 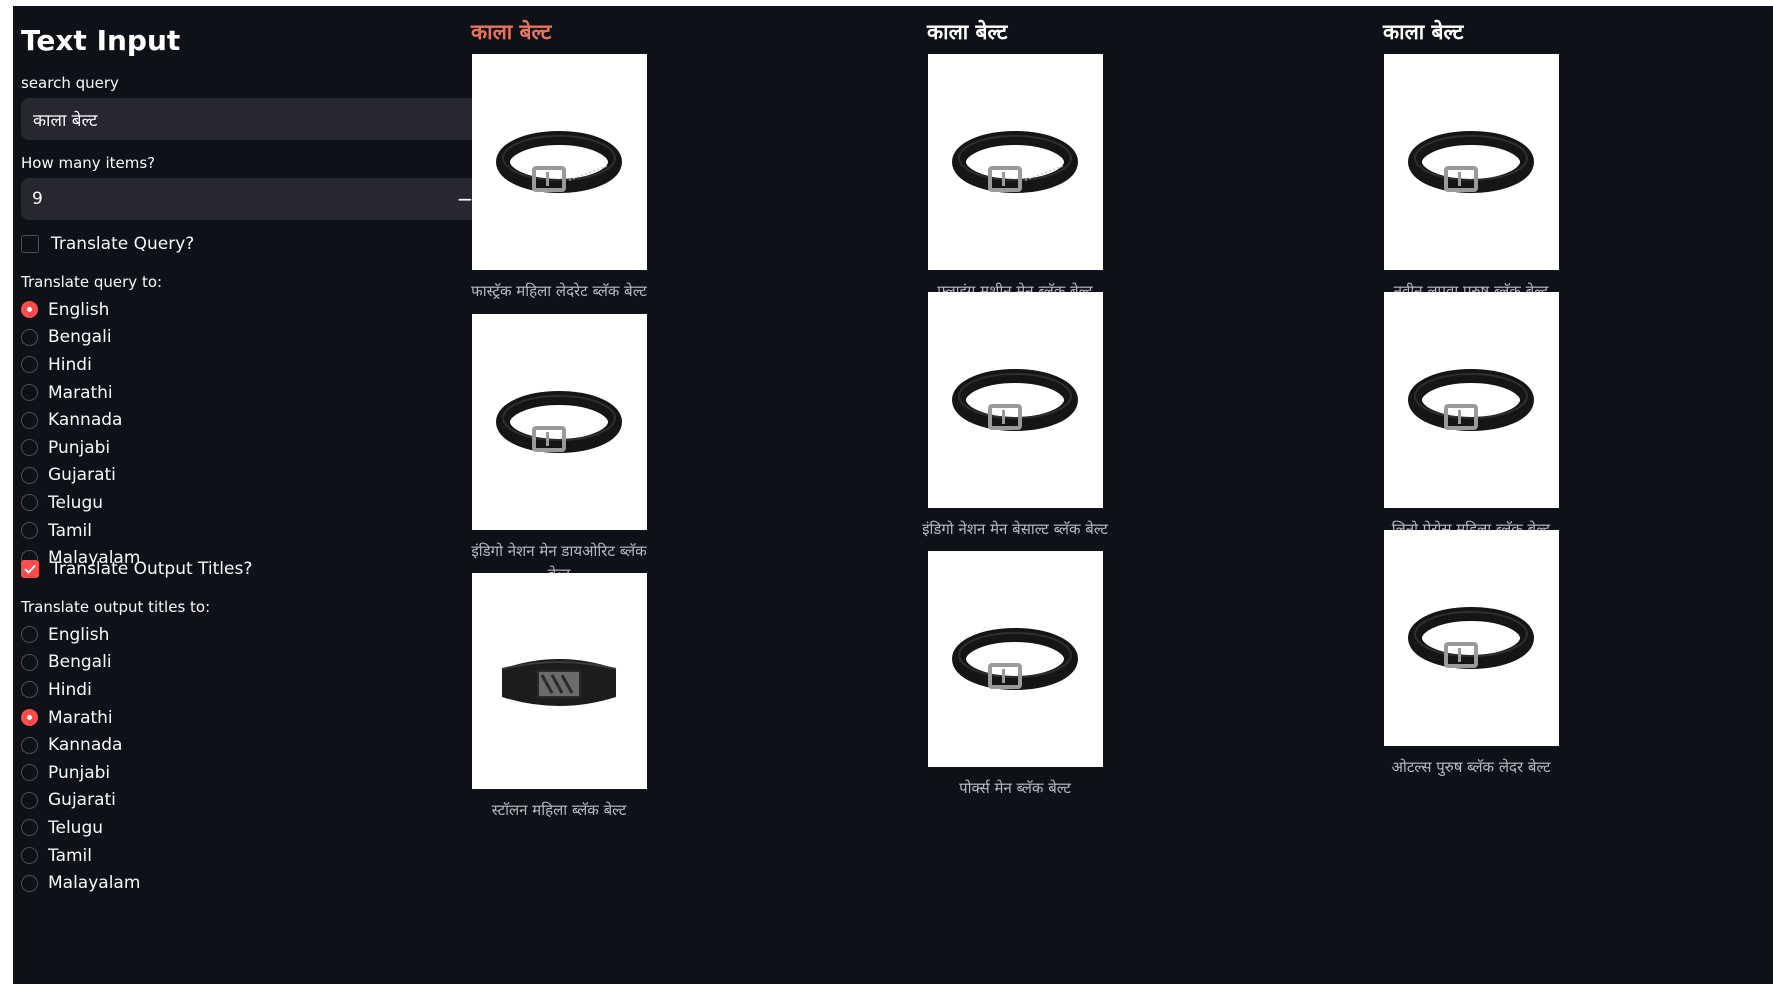 I want to click on product-card: इंडिगो नेशन मेन डायओरिट ब्लॅक बेल्ट, so click(x=559, y=450).